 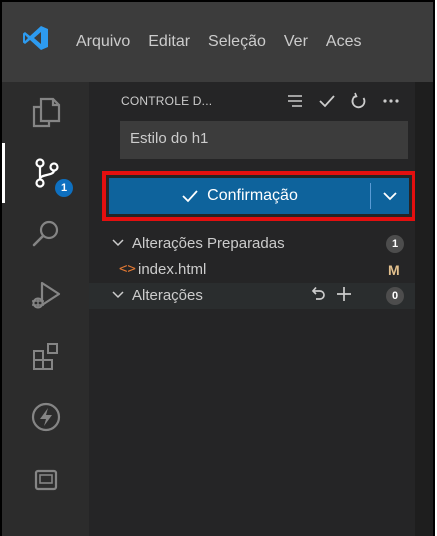 I want to click on staged-count-badge: 1, so click(x=395, y=244).